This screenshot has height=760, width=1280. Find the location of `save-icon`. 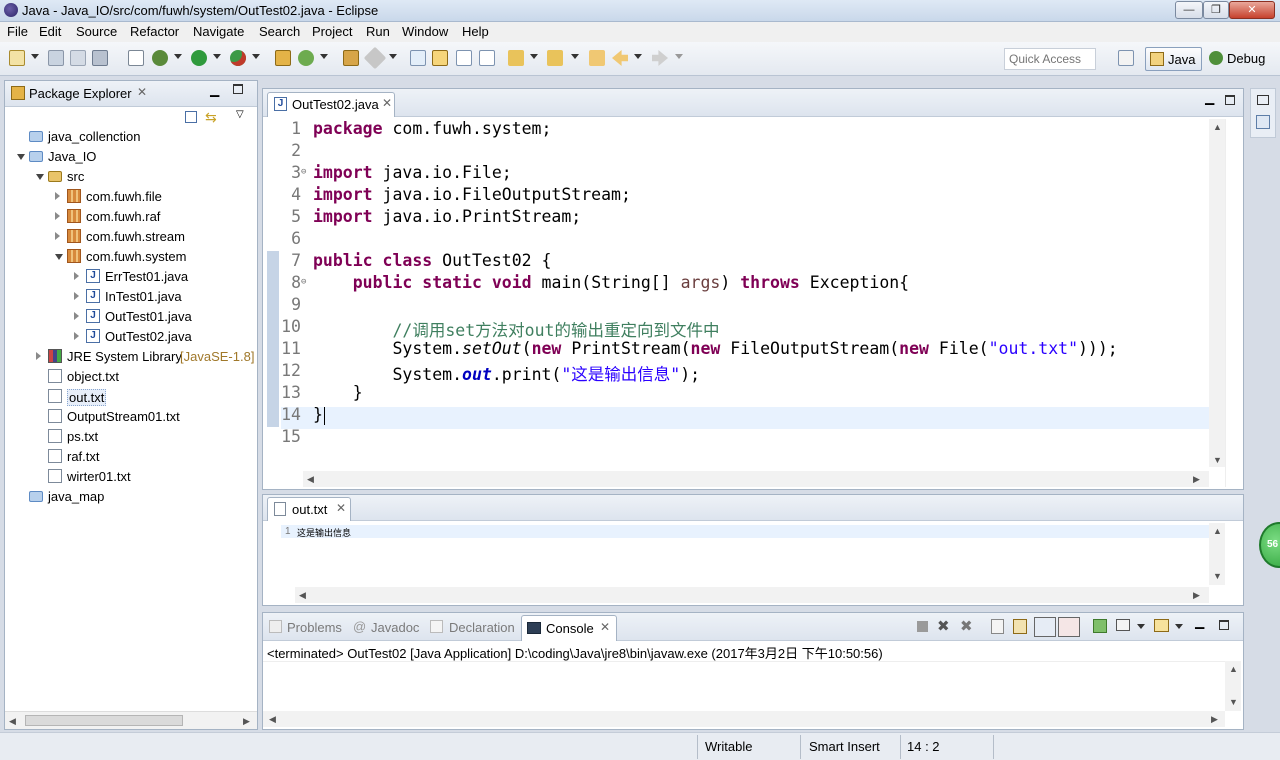

save-icon is located at coordinates (56, 58).